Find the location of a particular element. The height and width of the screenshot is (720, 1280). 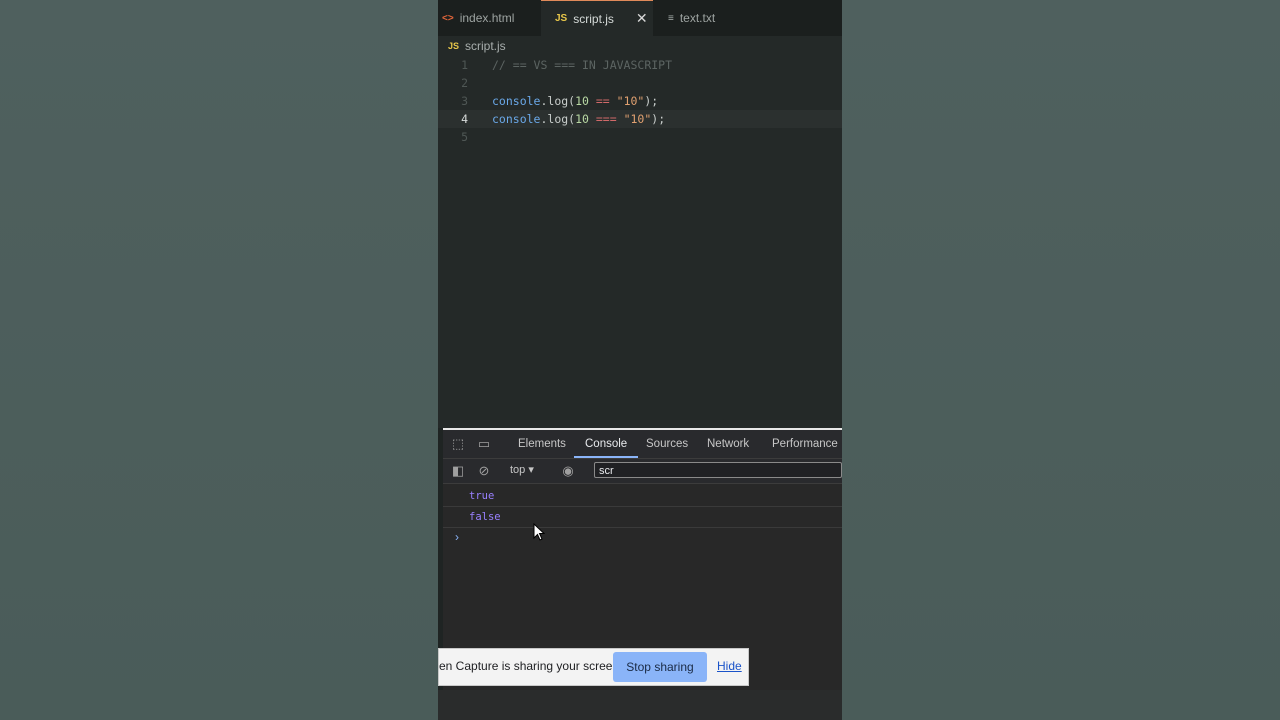

tab-label: index.html is located at coordinates (487, 18).